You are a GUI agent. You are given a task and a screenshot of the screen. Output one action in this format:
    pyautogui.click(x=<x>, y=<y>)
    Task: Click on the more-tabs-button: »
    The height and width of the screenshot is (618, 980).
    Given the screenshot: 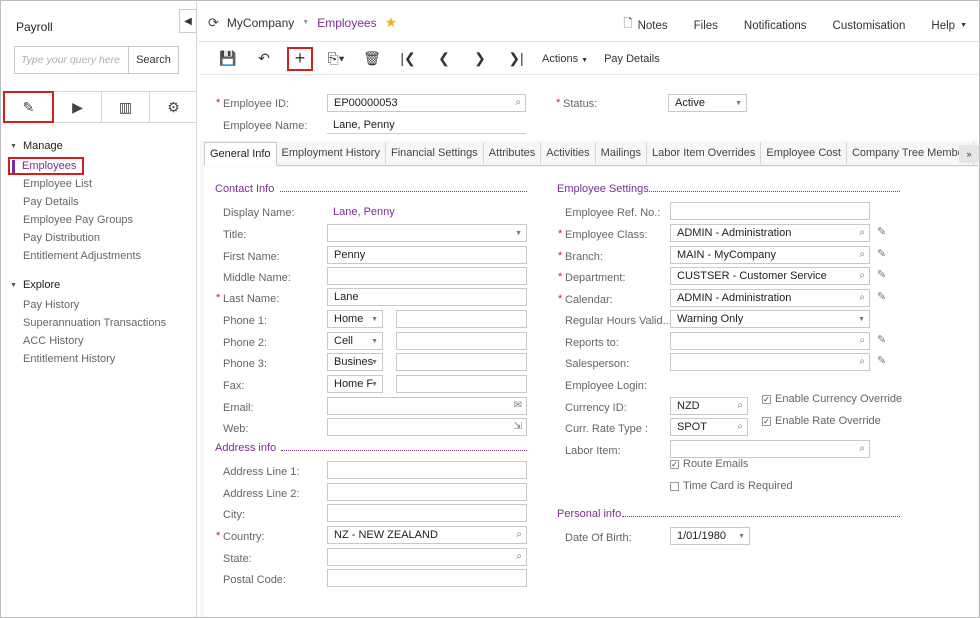 What is the action you would take?
    pyautogui.click(x=969, y=154)
    